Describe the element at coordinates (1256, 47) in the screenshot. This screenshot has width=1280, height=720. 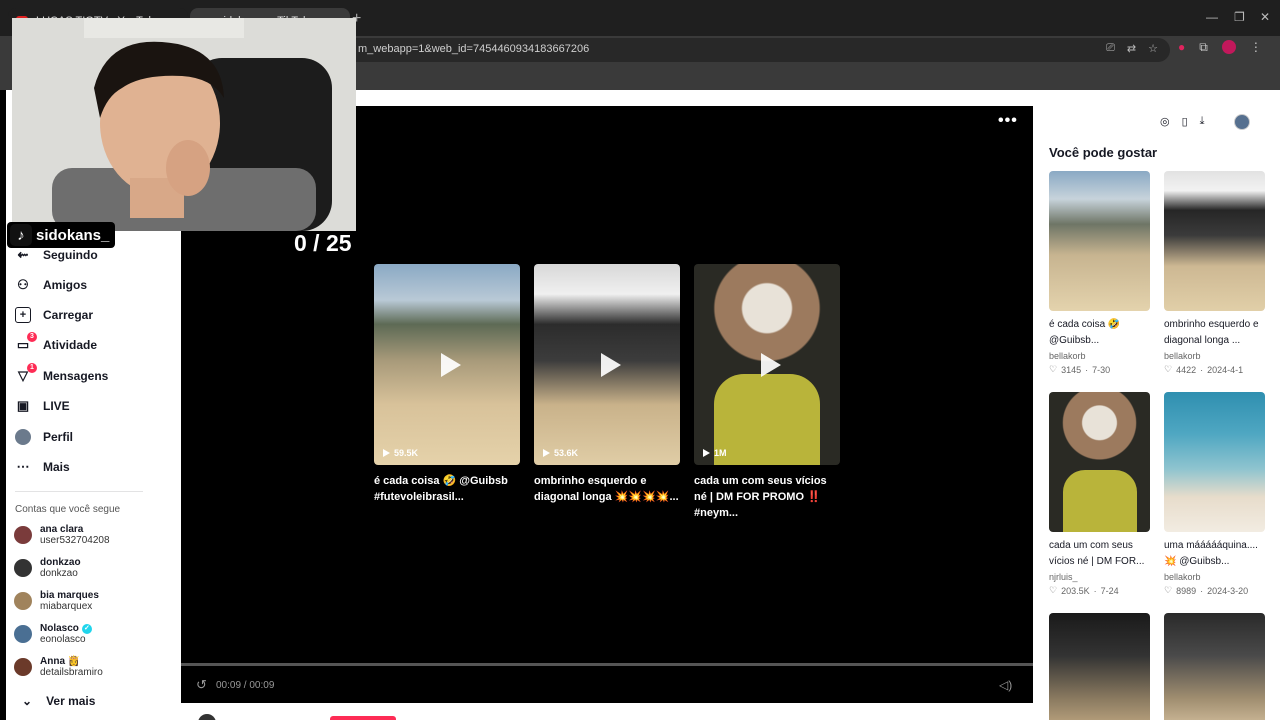
I see `menu-kebab-icon: ⋮` at that location.